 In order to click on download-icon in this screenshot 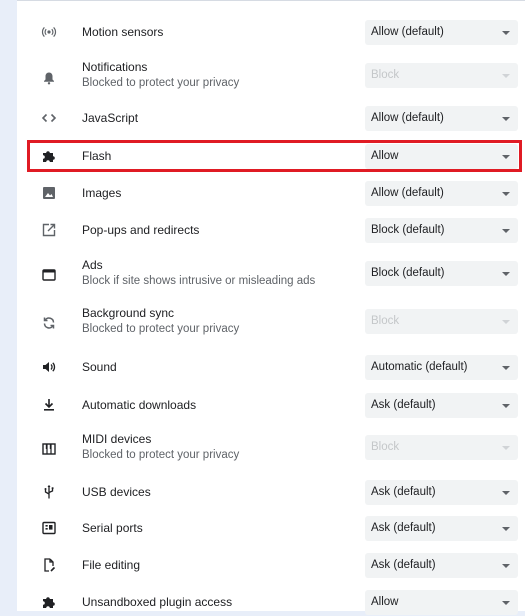, I will do `click(49, 405)`.